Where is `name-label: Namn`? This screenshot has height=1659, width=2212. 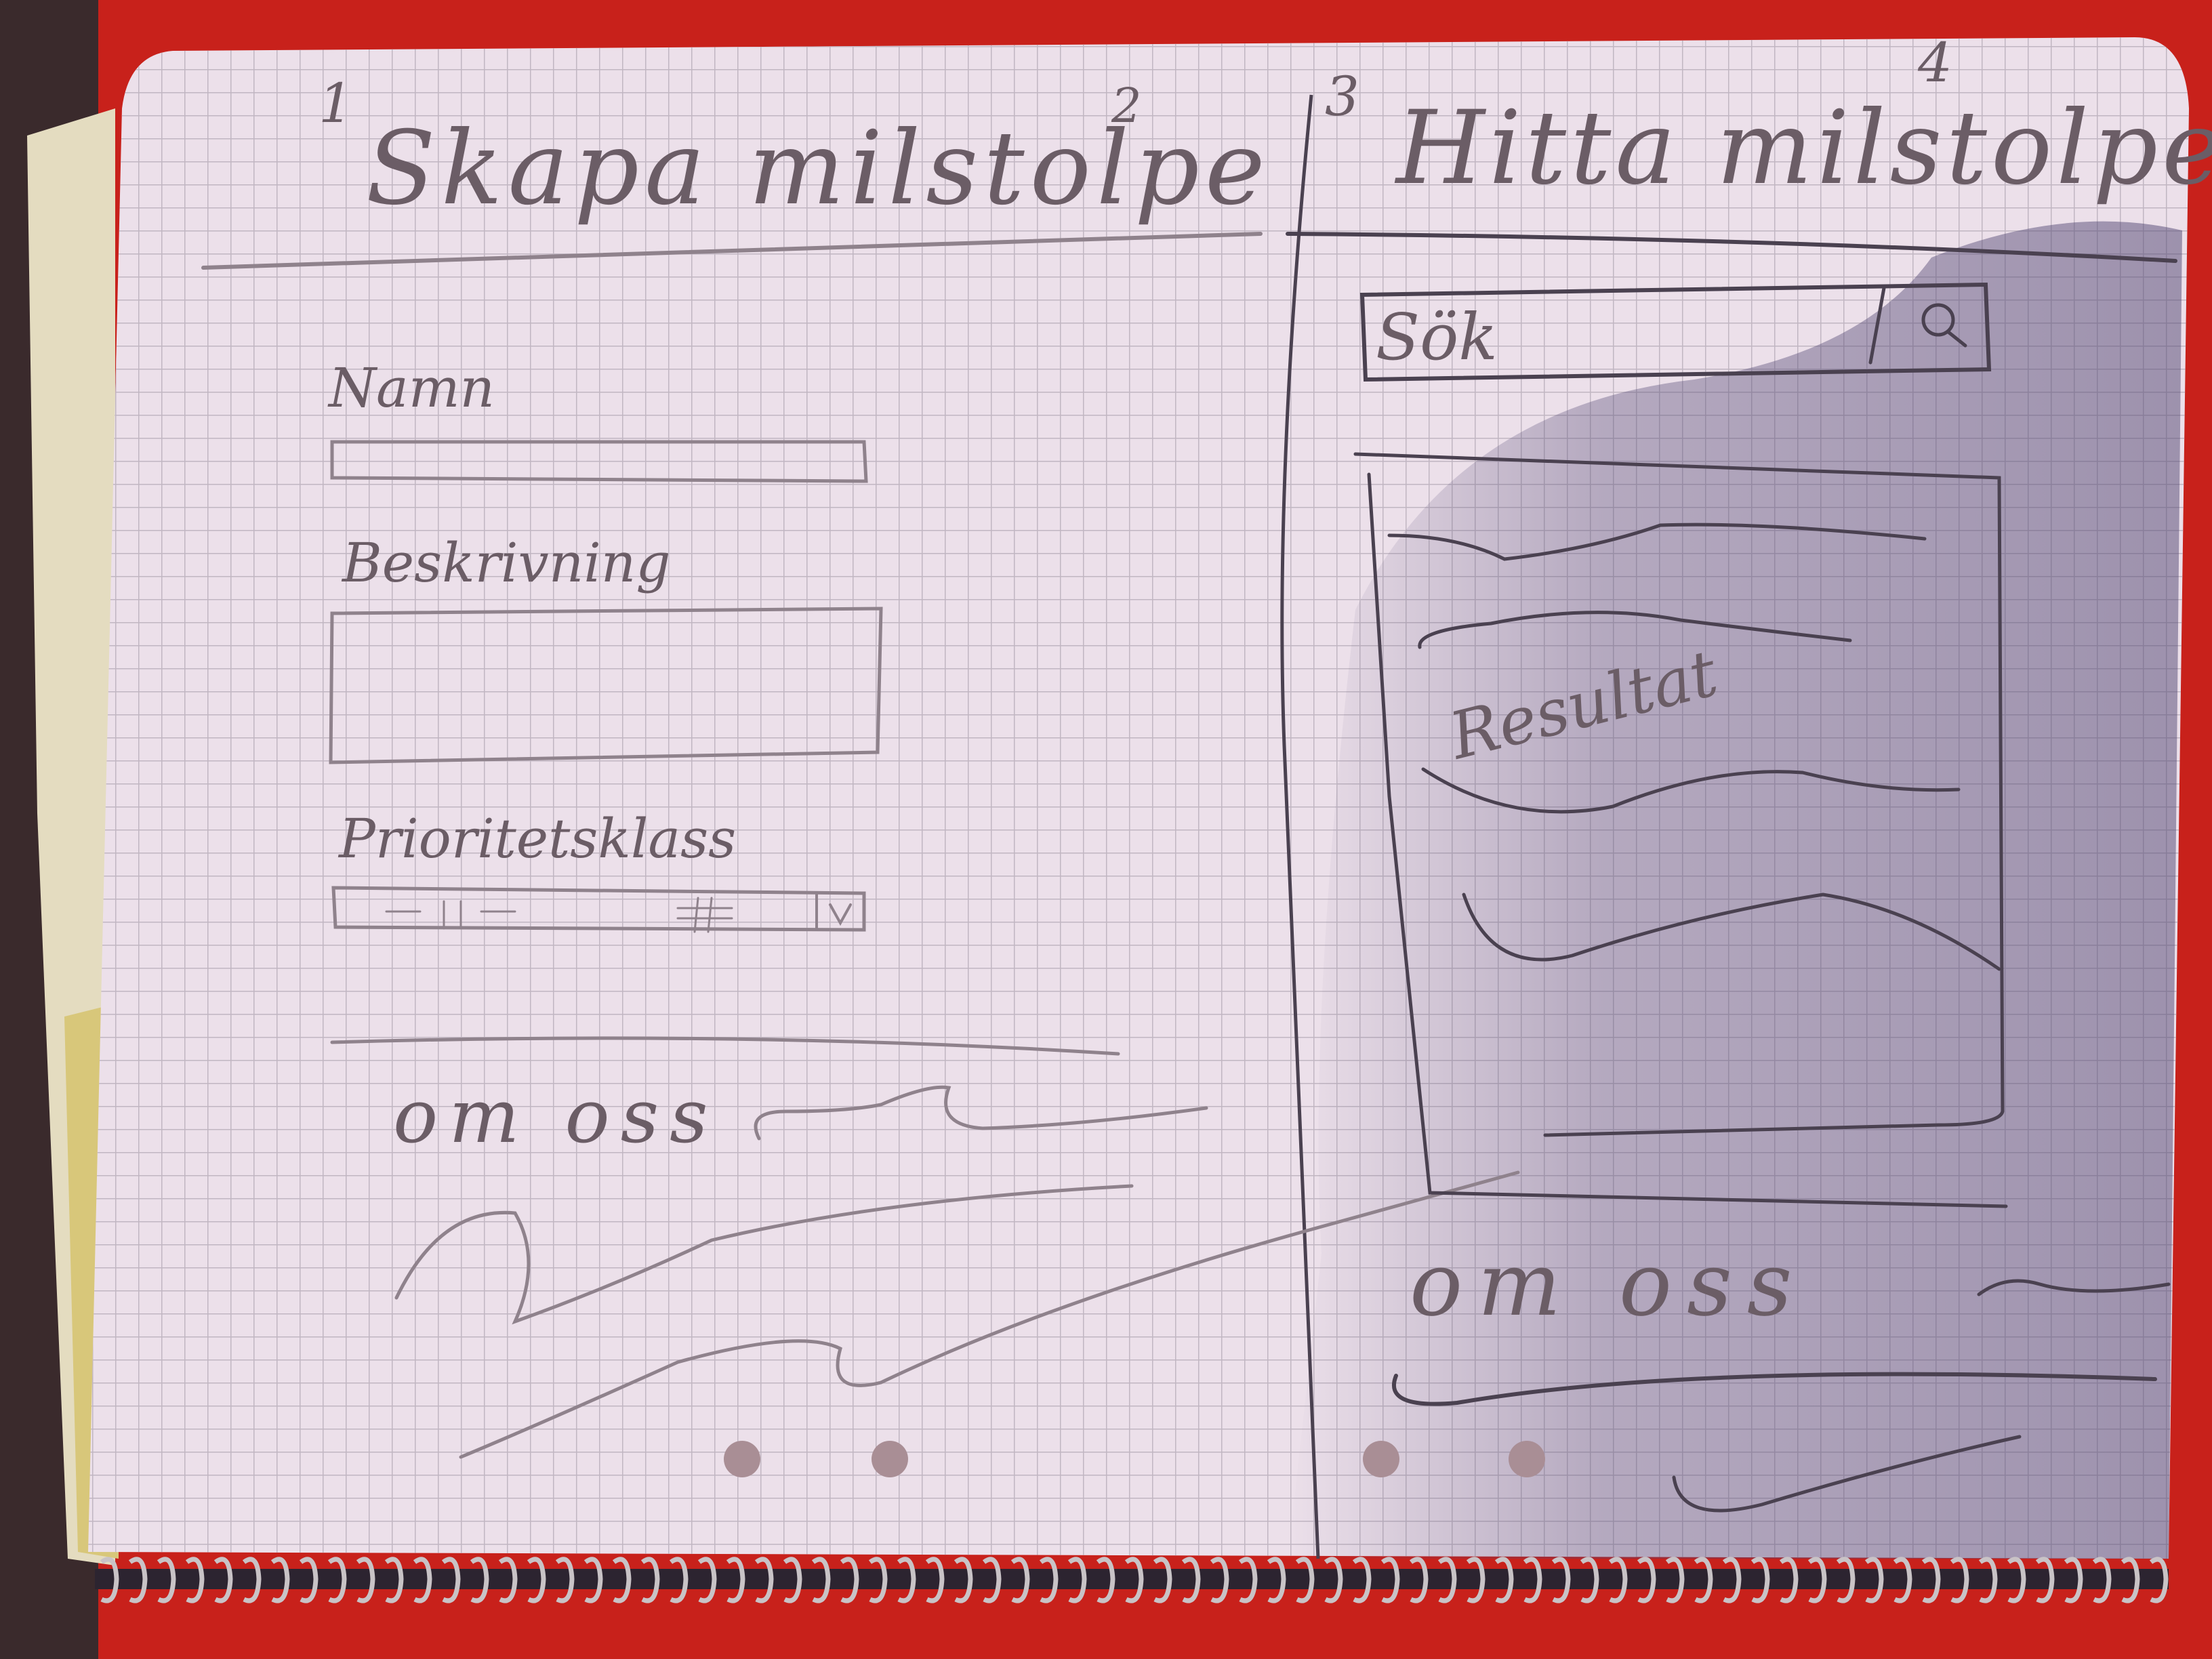 name-label: Namn is located at coordinates (411, 388).